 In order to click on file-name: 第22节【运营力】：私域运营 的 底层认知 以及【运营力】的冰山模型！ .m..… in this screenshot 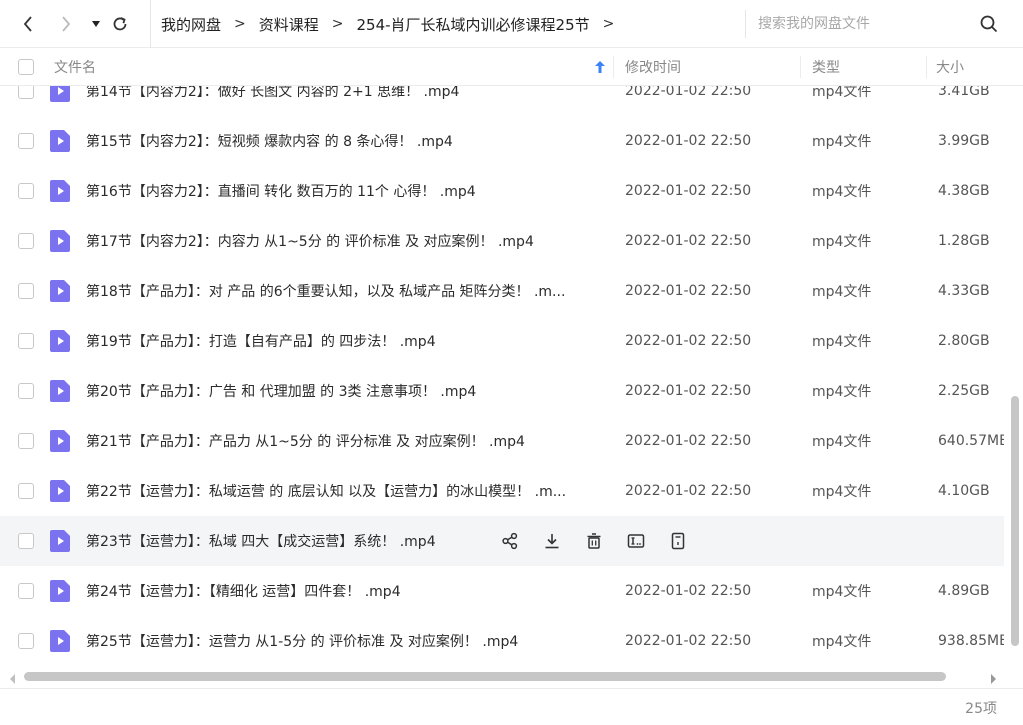, I will do `click(346, 491)`.